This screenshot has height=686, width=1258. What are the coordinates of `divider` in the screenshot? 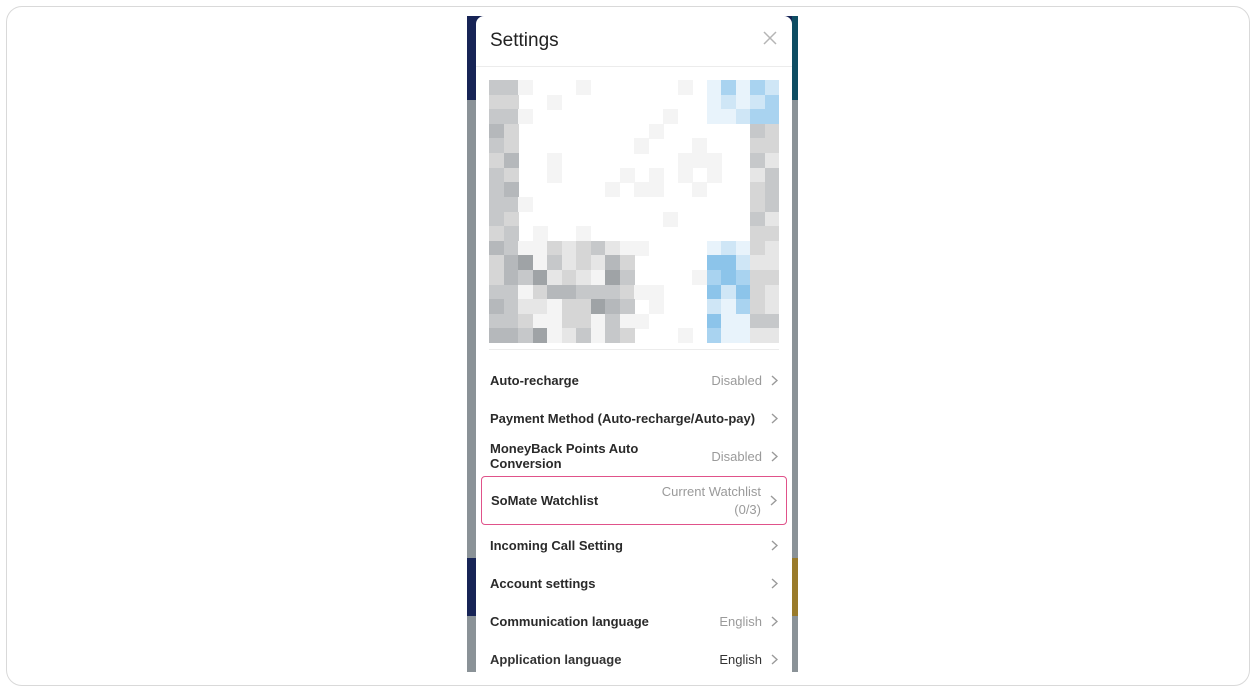 It's located at (634, 349).